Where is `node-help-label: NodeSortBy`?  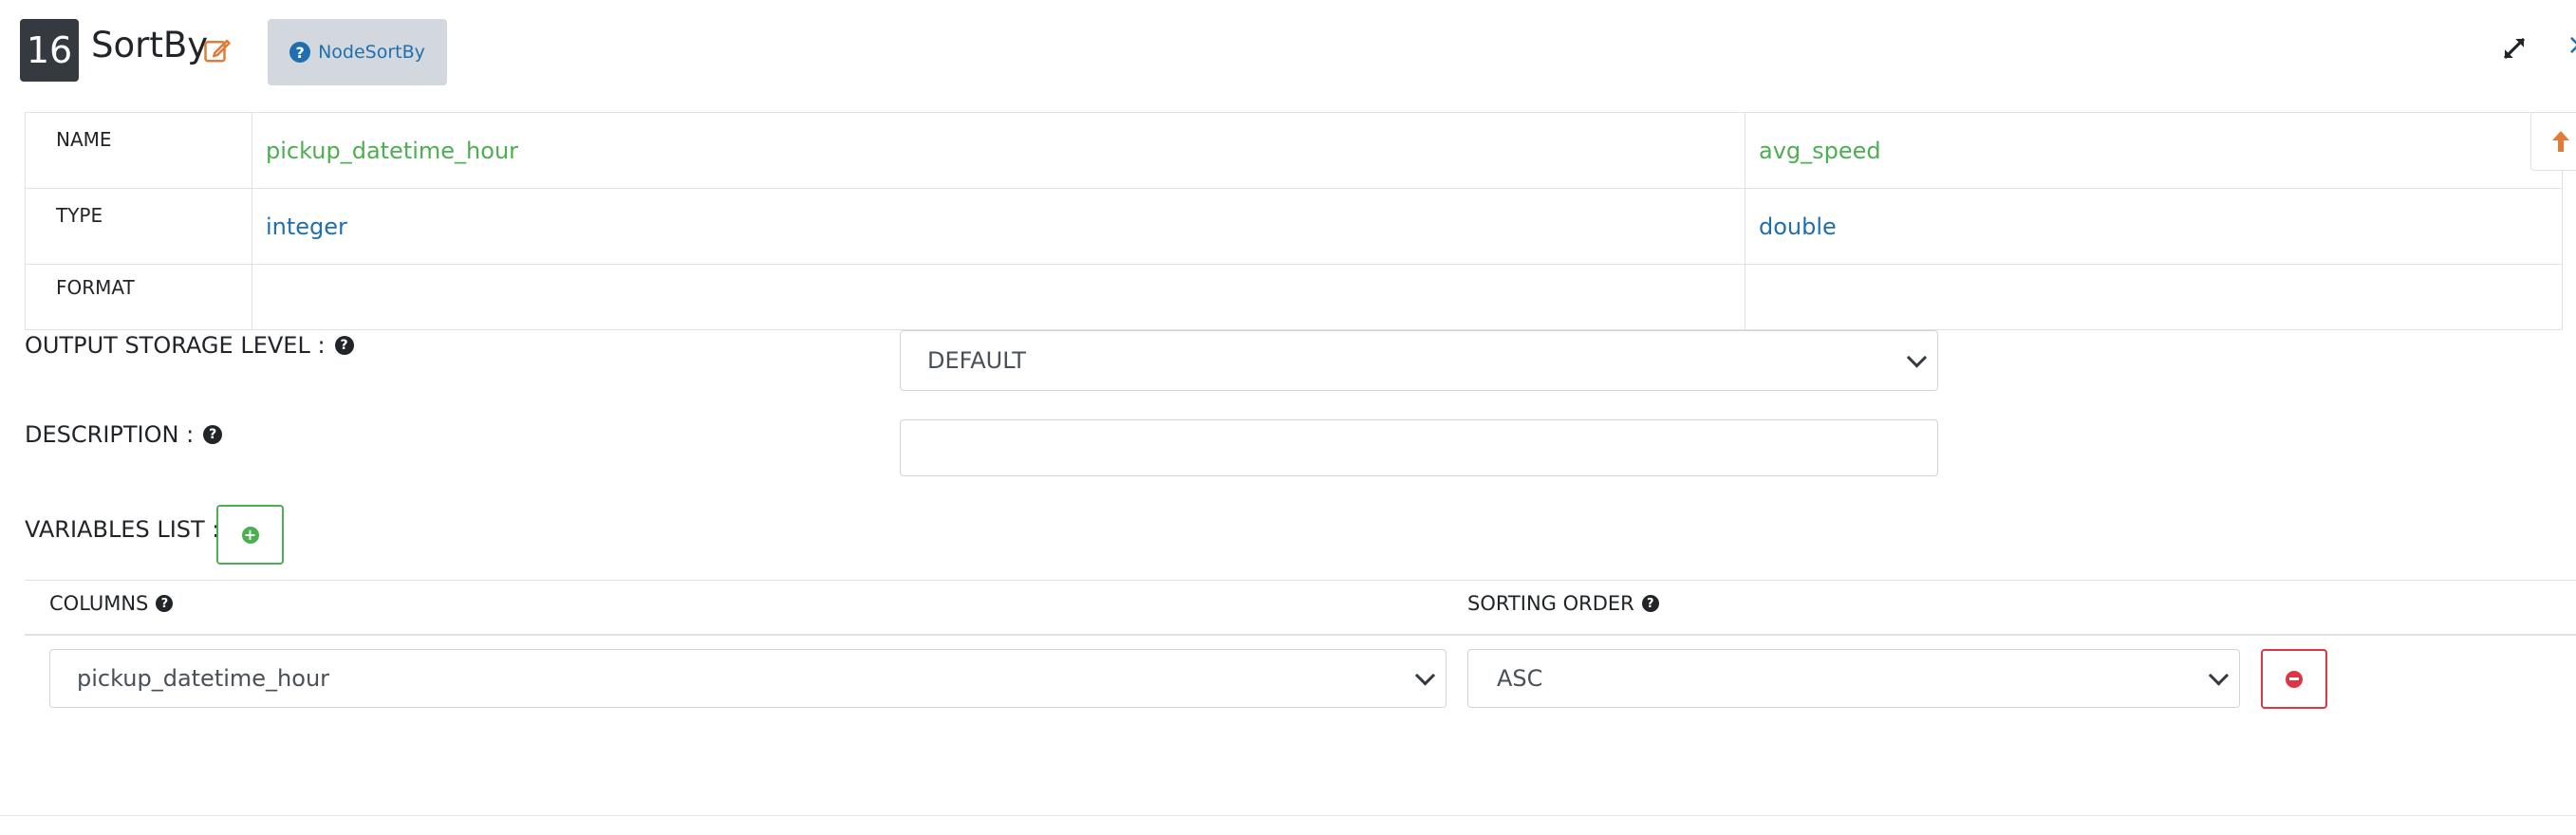
node-help-label: NodeSortBy is located at coordinates (371, 53).